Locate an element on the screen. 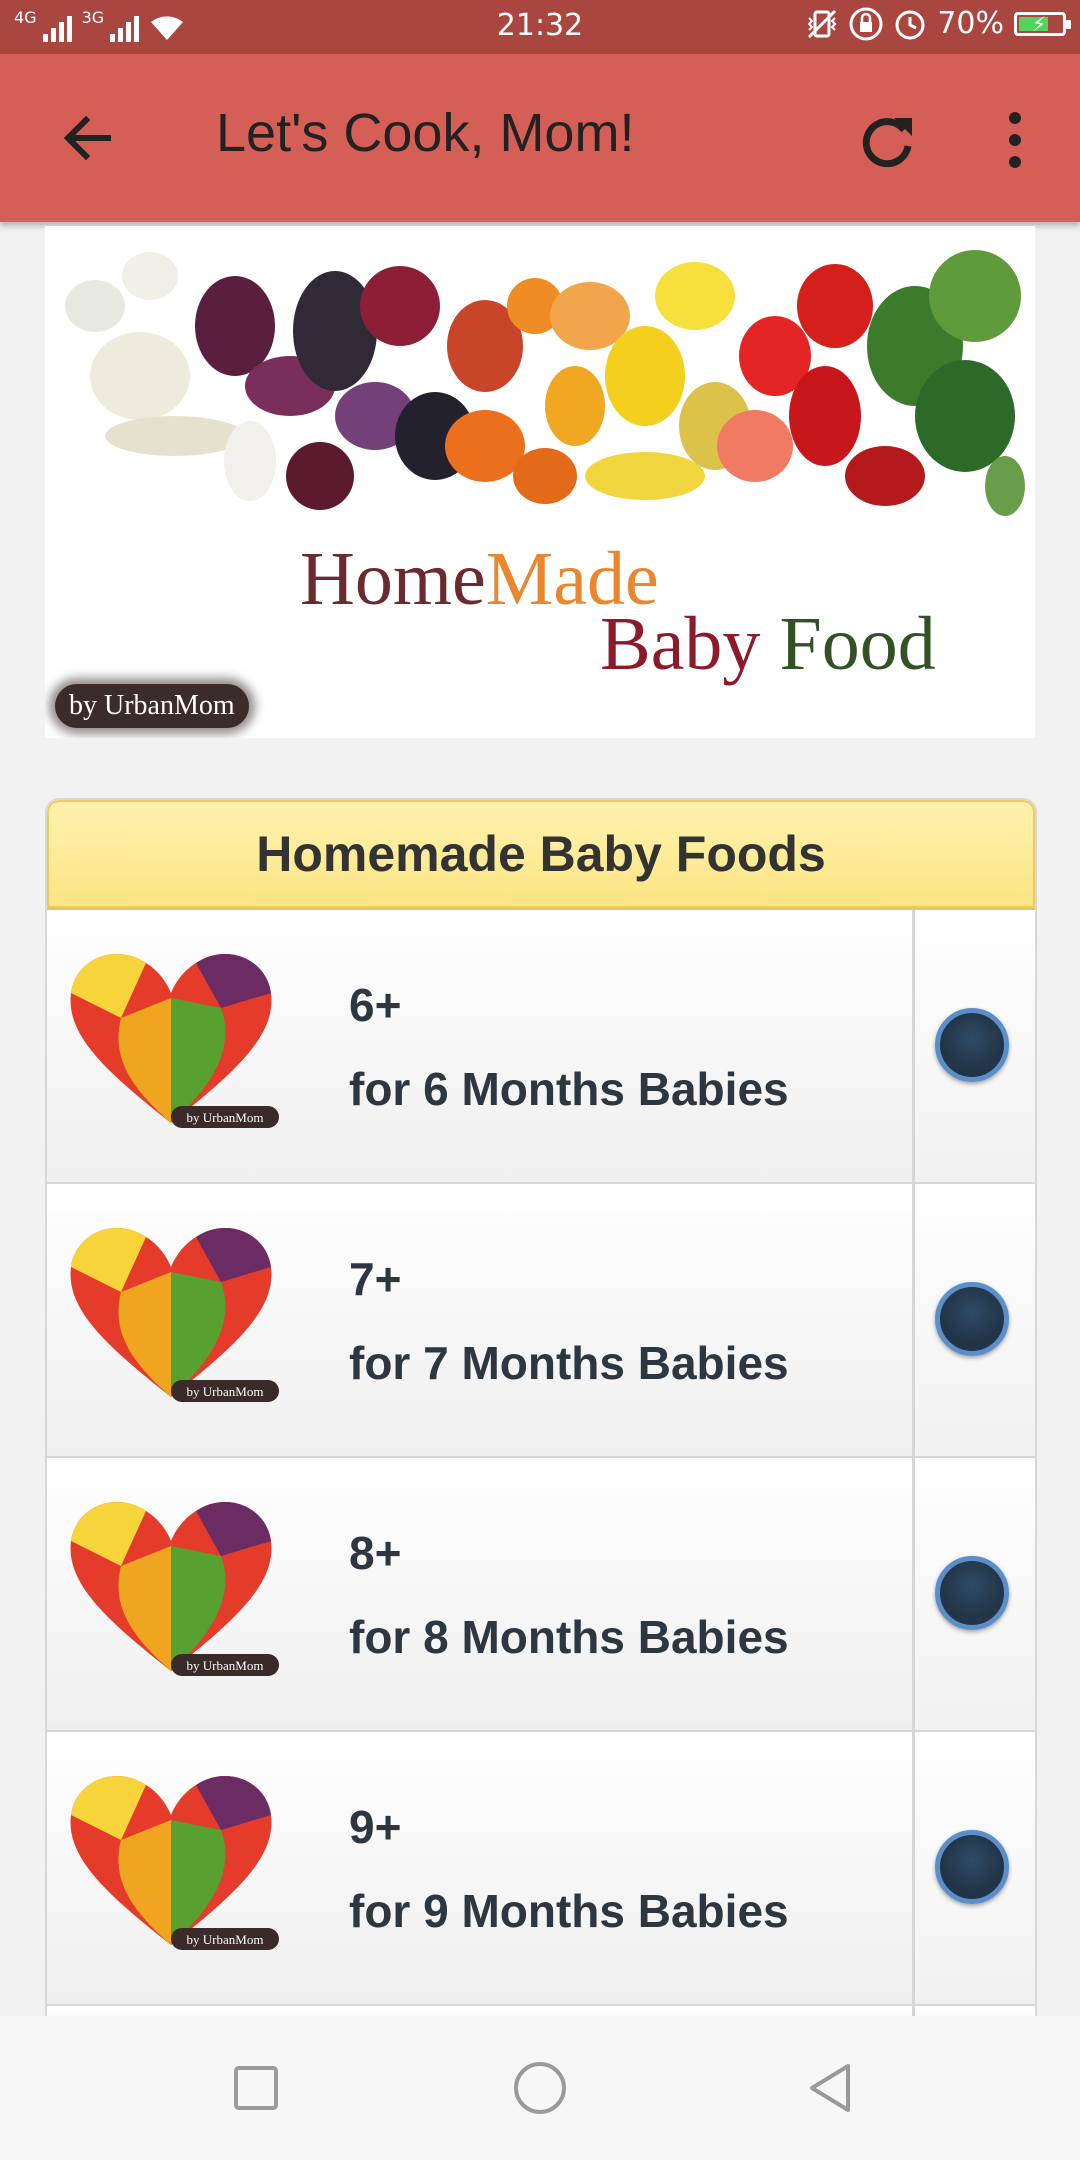 The width and height of the screenshot is (1080, 2160). lock-icon is located at coordinates (866, 23).